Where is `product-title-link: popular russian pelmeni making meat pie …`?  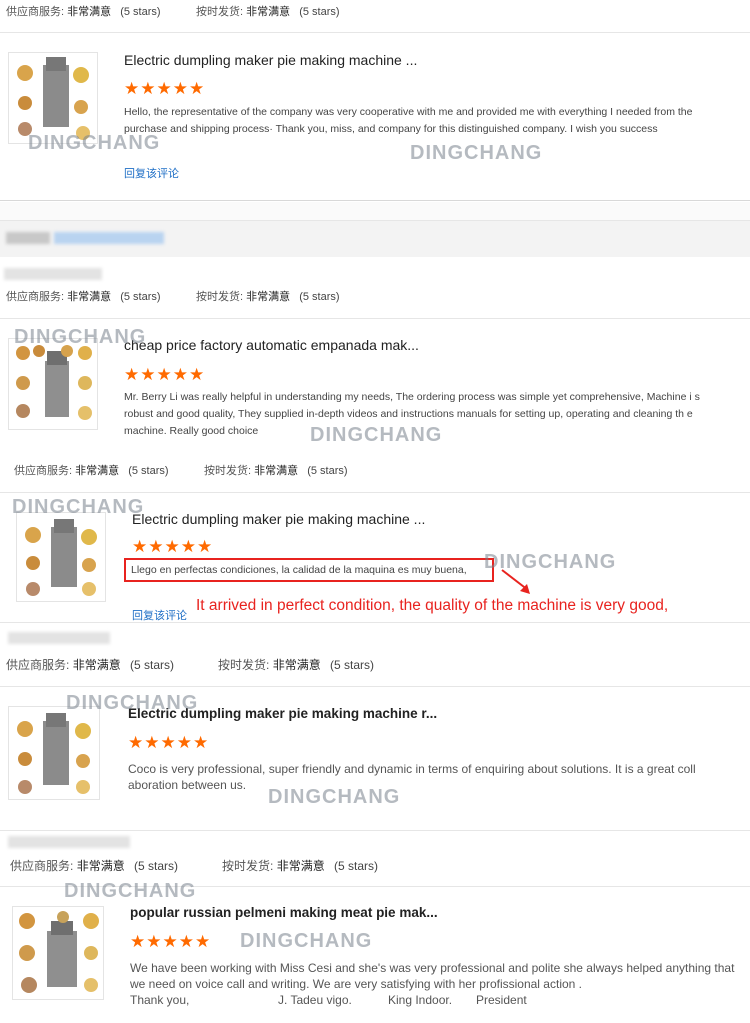 product-title-link: popular russian pelmeni making meat pie … is located at coordinates (284, 912).